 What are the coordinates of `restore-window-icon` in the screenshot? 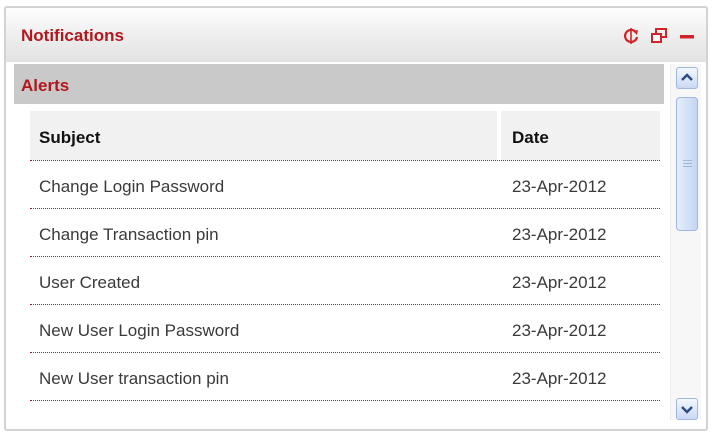 It's located at (659, 36).